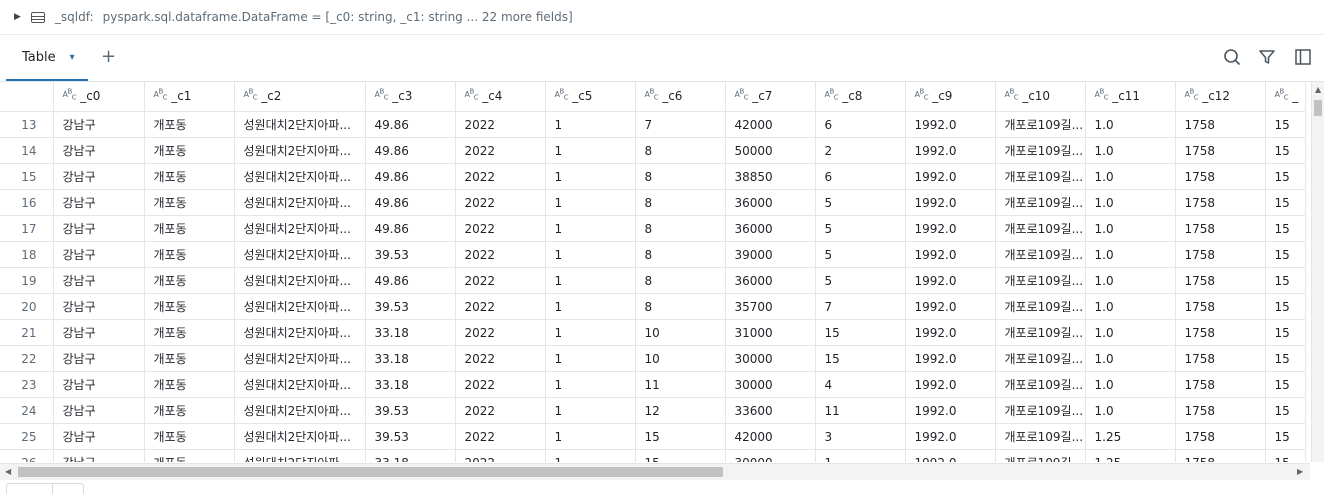 The height and width of the screenshot is (494, 1324). What do you see at coordinates (860, 150) in the screenshot?
I see `table-cell: 2` at bounding box center [860, 150].